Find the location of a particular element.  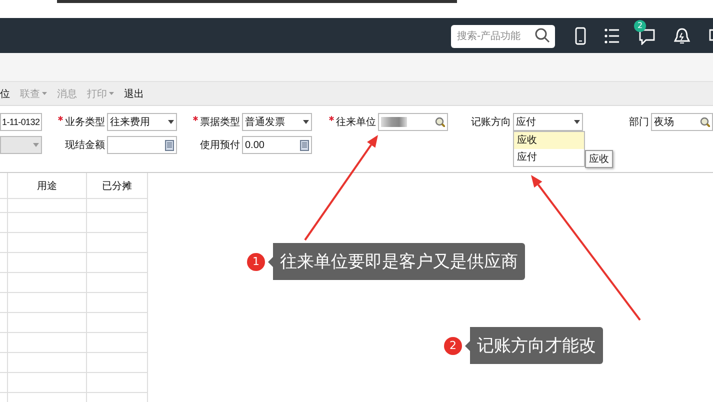

field-label: 业务类型 is located at coordinates (85, 122).